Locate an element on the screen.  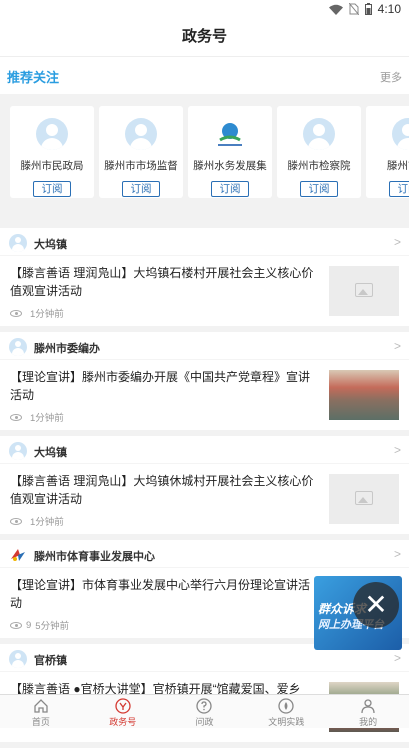
user-icon is located at coordinates (368, 706).